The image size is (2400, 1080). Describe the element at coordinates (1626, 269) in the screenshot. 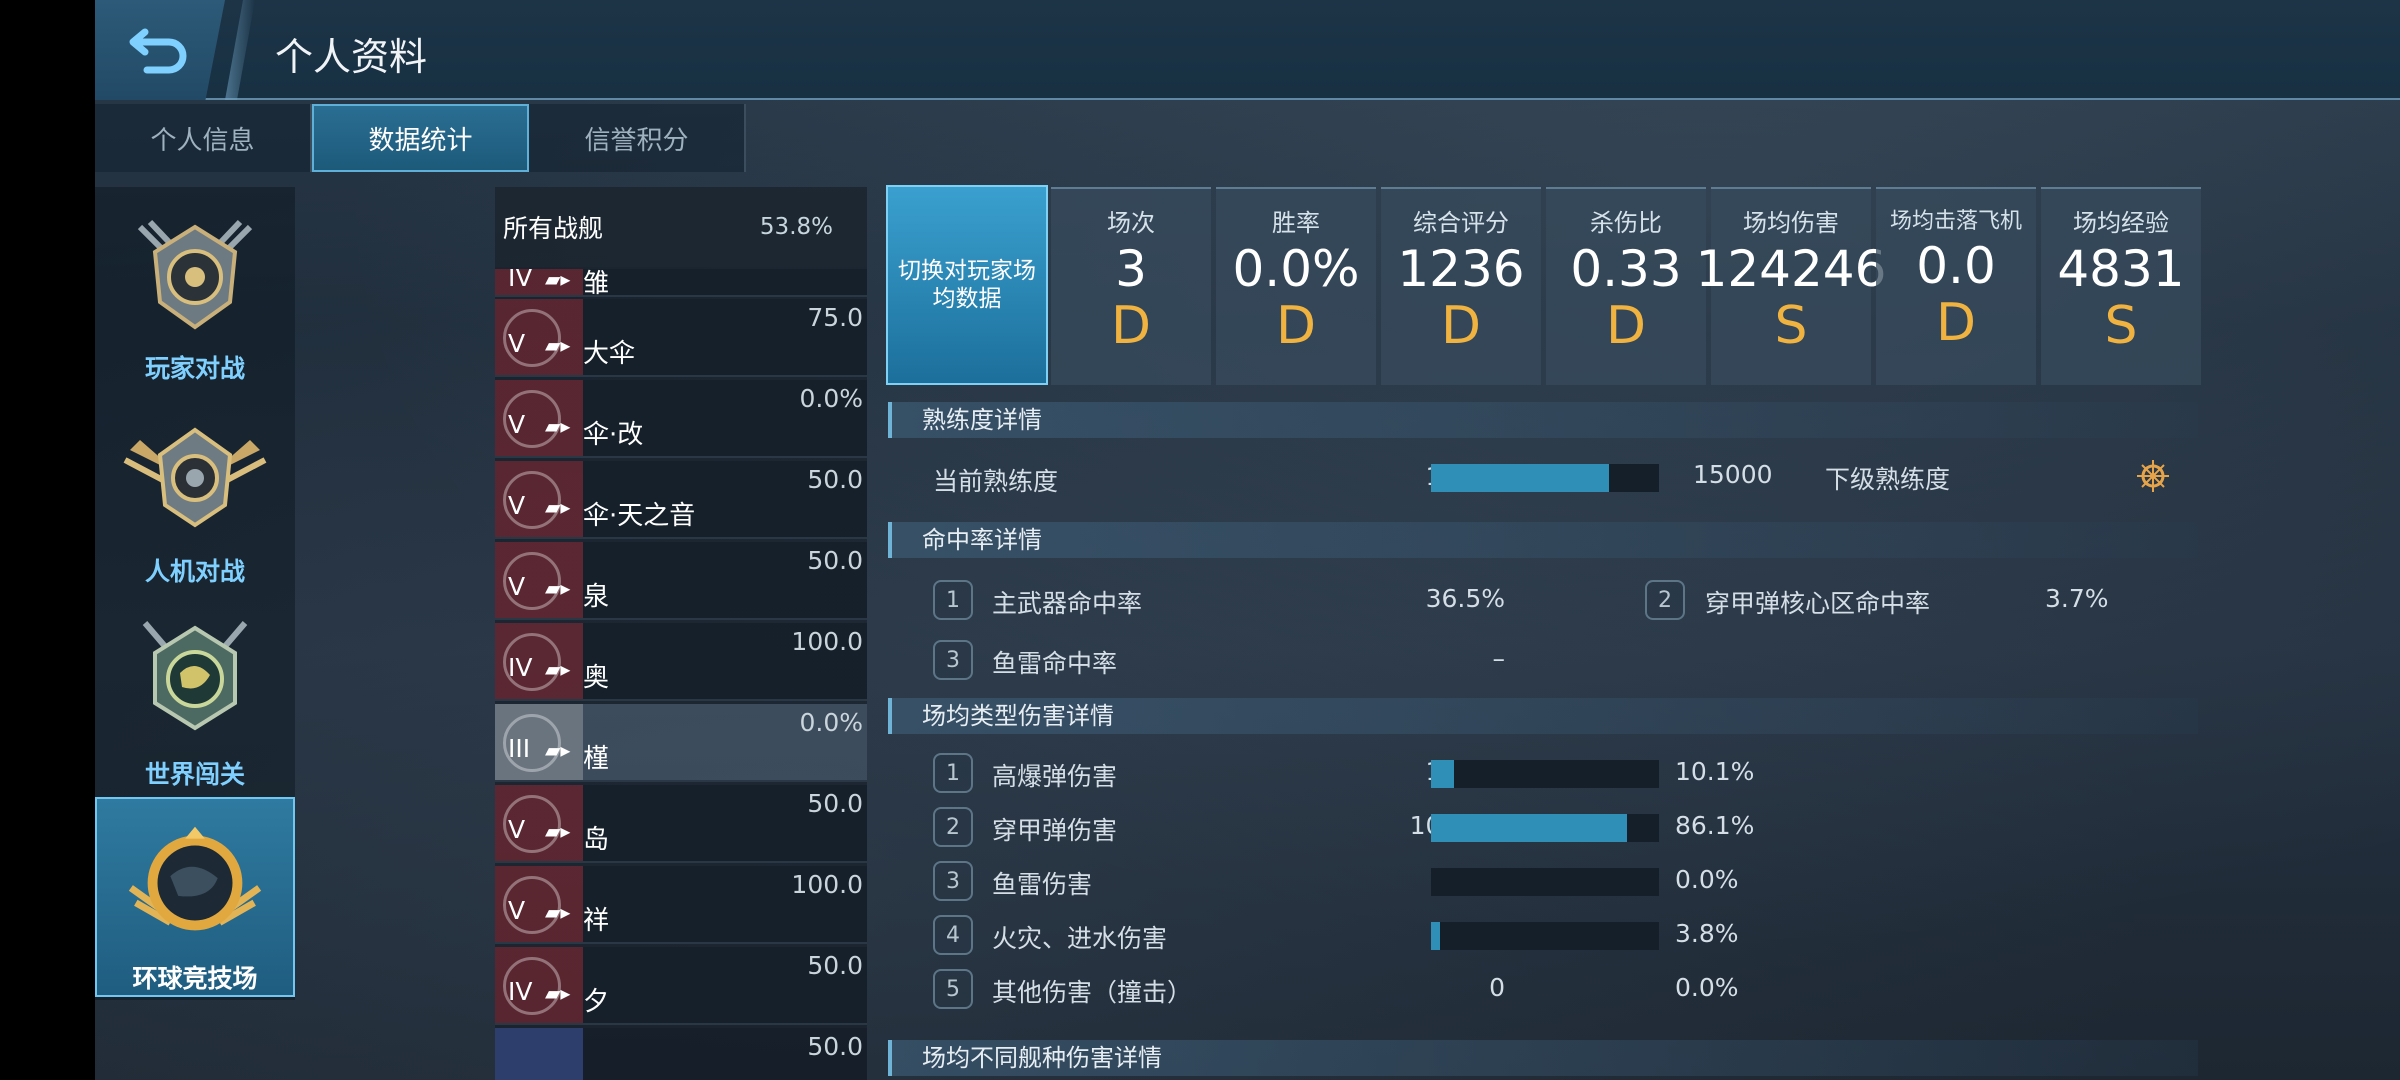

I see `stat-value: 0.33` at that location.